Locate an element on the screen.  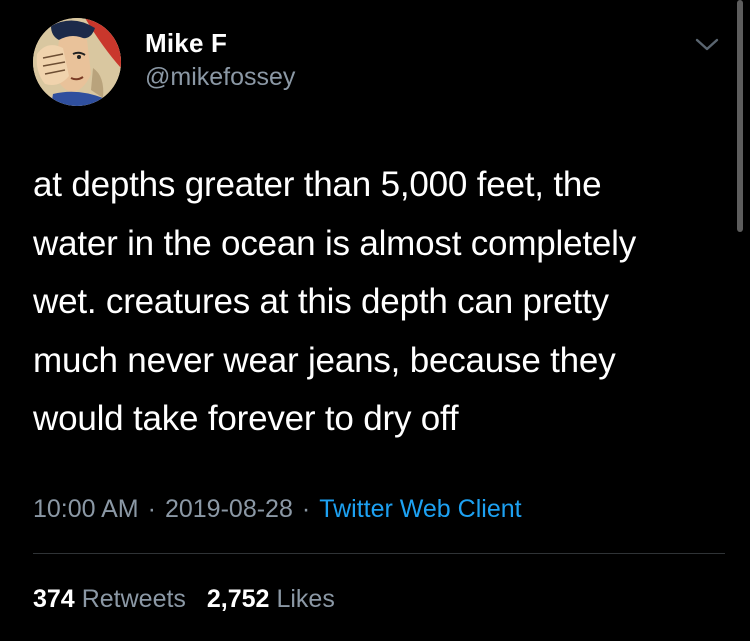
chevron-down-icon is located at coordinates (707, 44).